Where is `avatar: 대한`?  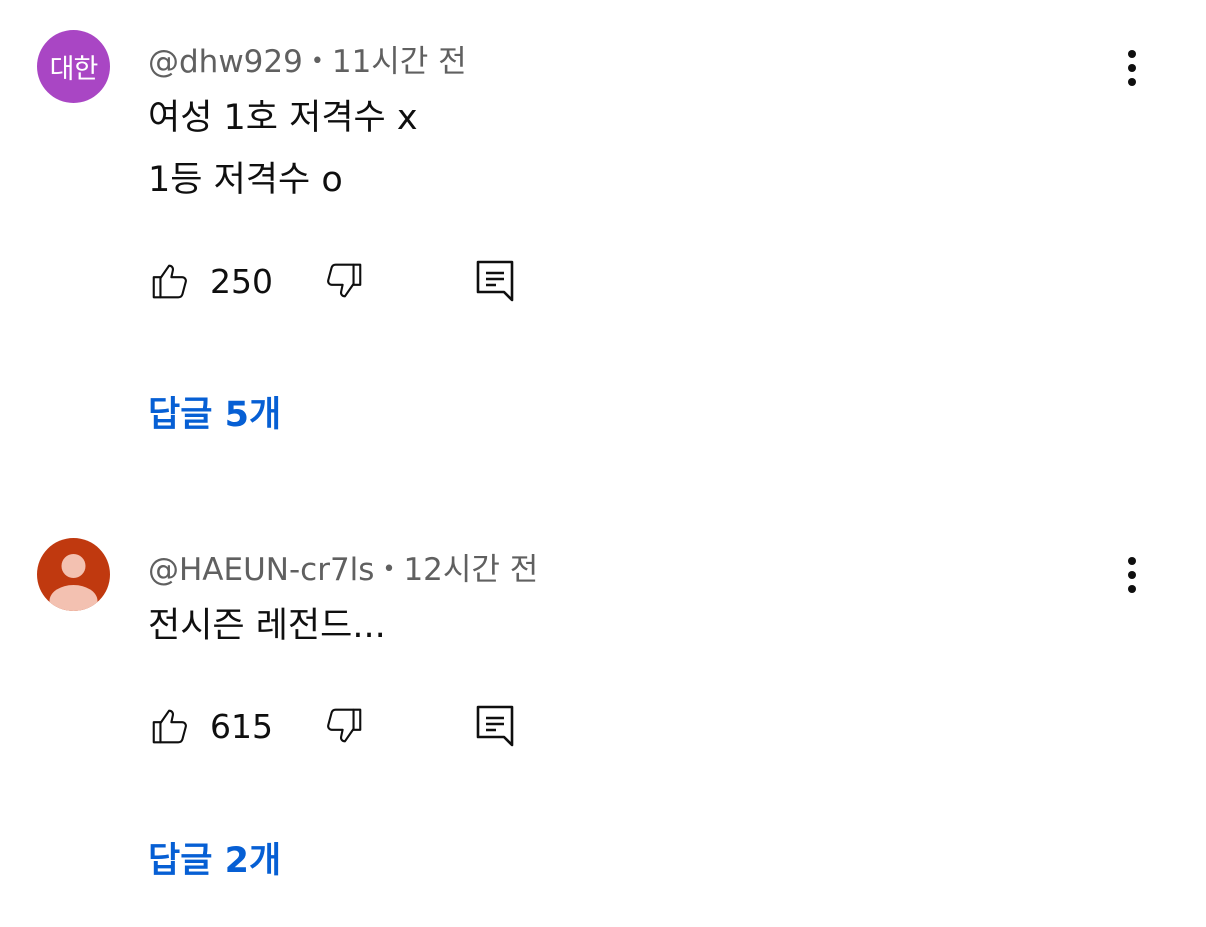
avatar: 대한 is located at coordinates (73, 66).